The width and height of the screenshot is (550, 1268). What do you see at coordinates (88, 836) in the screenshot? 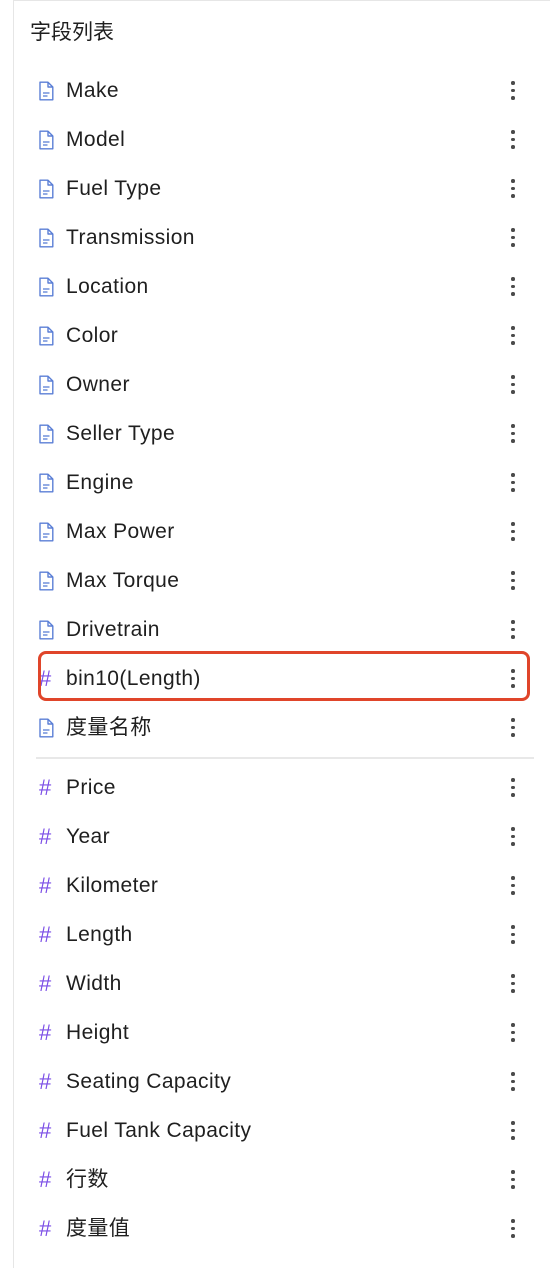
I see `field-label: Year` at bounding box center [88, 836].